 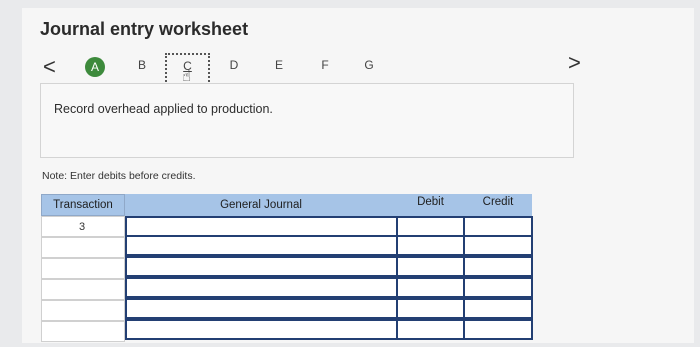 I want to click on transaction-number: 3, so click(x=82, y=227).